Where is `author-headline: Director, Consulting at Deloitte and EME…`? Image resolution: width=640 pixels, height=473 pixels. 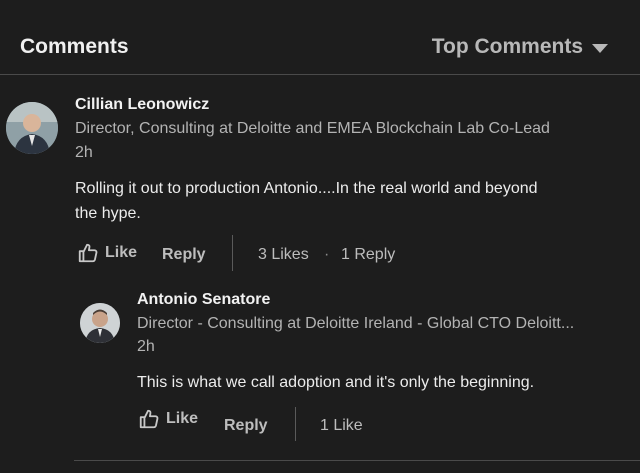 author-headline: Director, Consulting at Deloitte and EME… is located at coordinates (312, 128).